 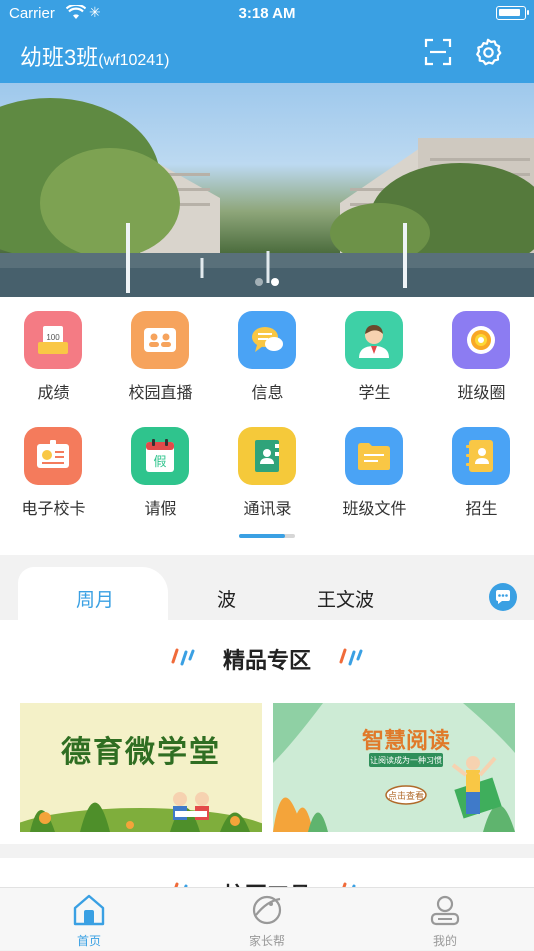 I want to click on status-bar: Carrier ✳ 3:18 AM, so click(x=267, y=14).